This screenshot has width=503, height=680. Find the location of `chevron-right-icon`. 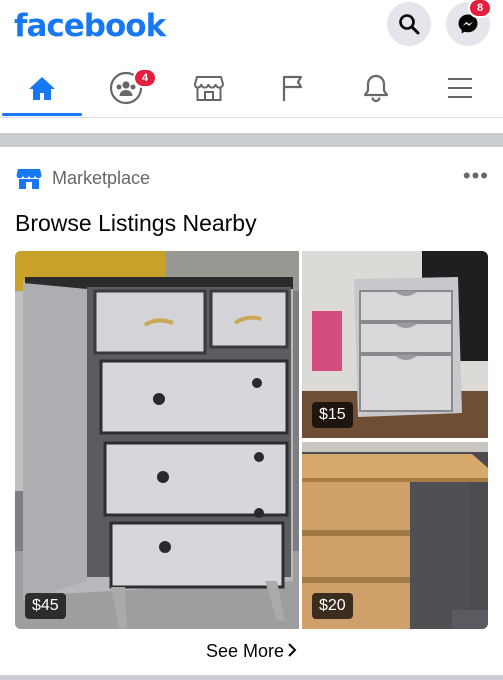

chevron-right-icon is located at coordinates (292, 650).